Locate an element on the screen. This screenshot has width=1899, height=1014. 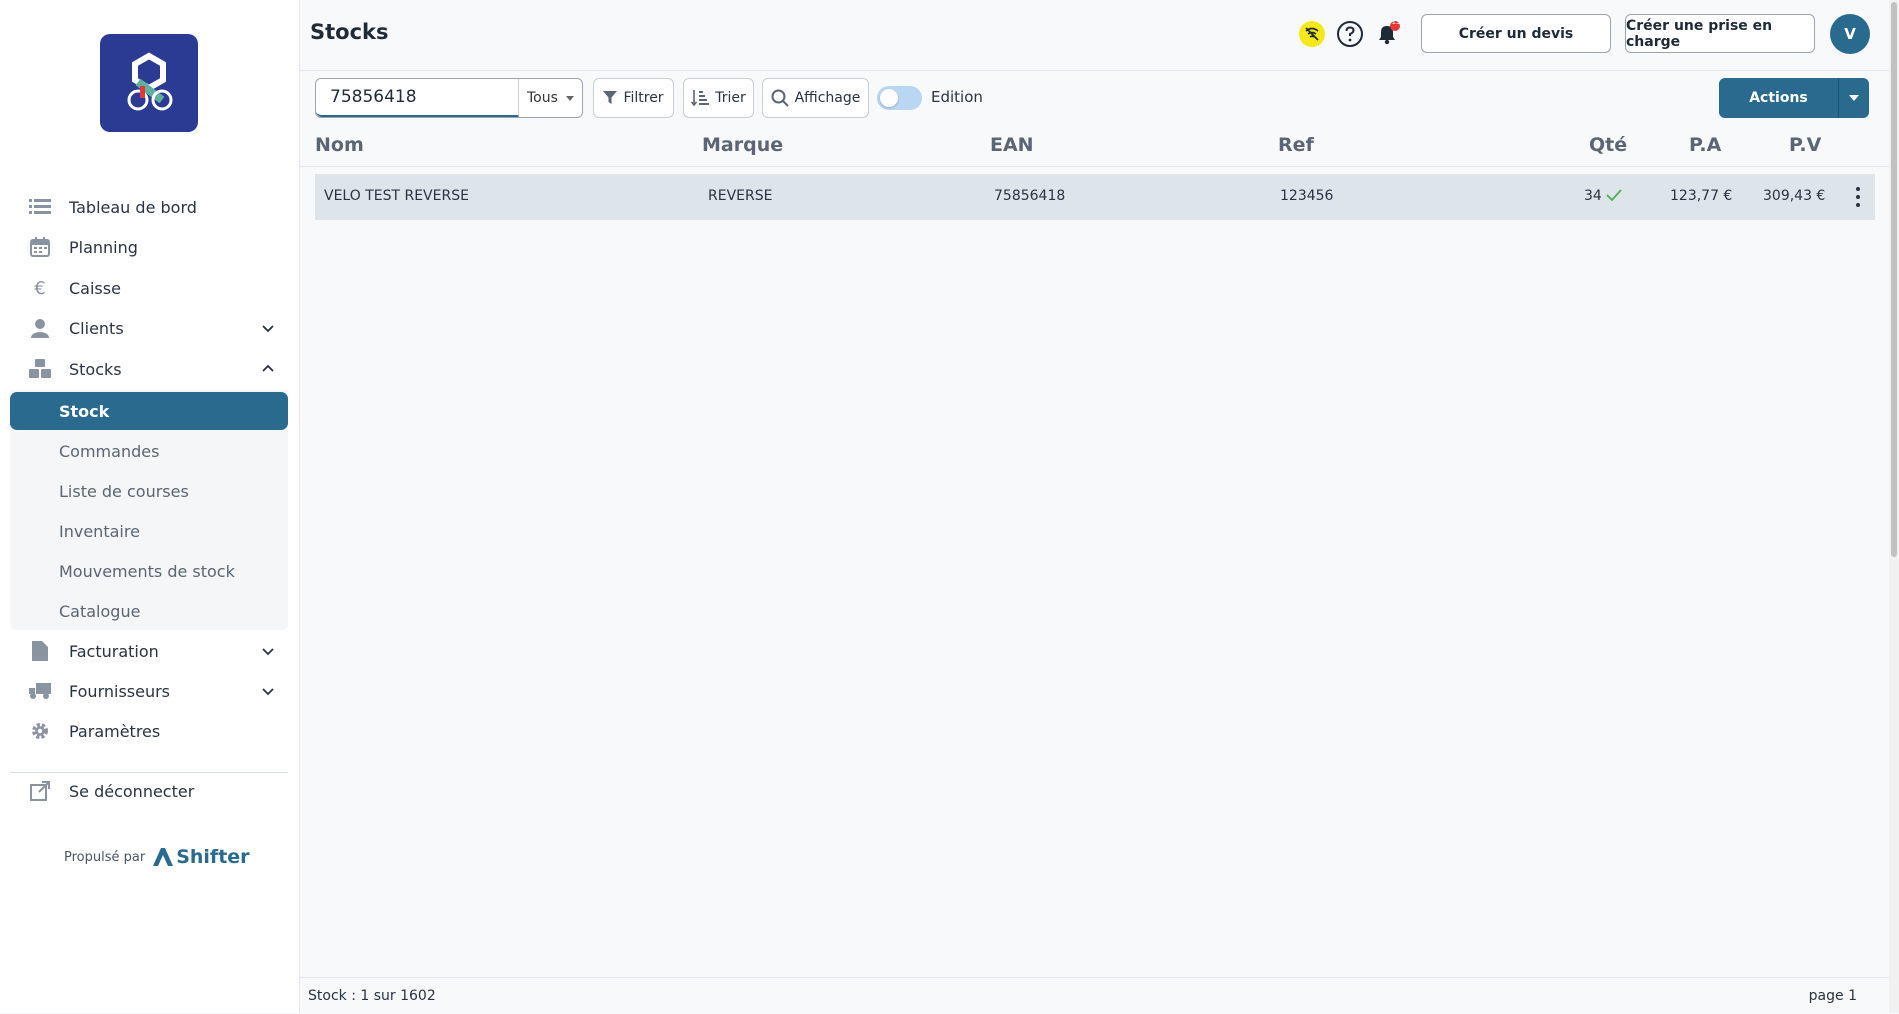
actions-dropdown-button is located at coordinates (1854, 98).